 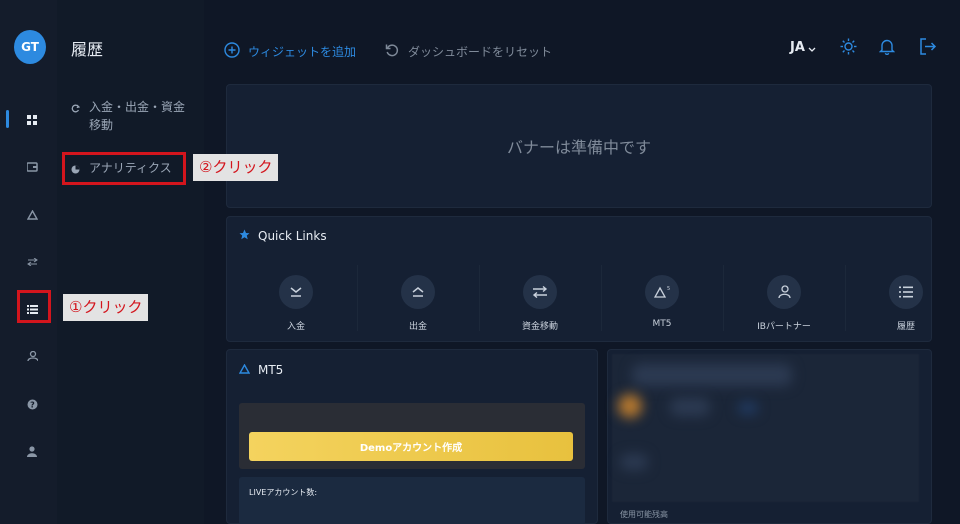 I want to click on logout-icon, so click(x=928, y=48).